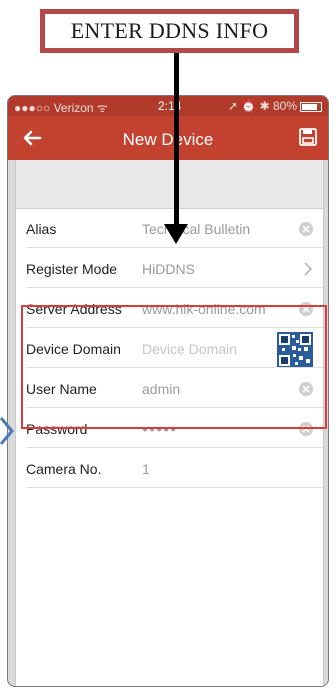  Describe the element at coordinates (196, 229) in the screenshot. I see `alias-field: Technical Bulletin` at that location.